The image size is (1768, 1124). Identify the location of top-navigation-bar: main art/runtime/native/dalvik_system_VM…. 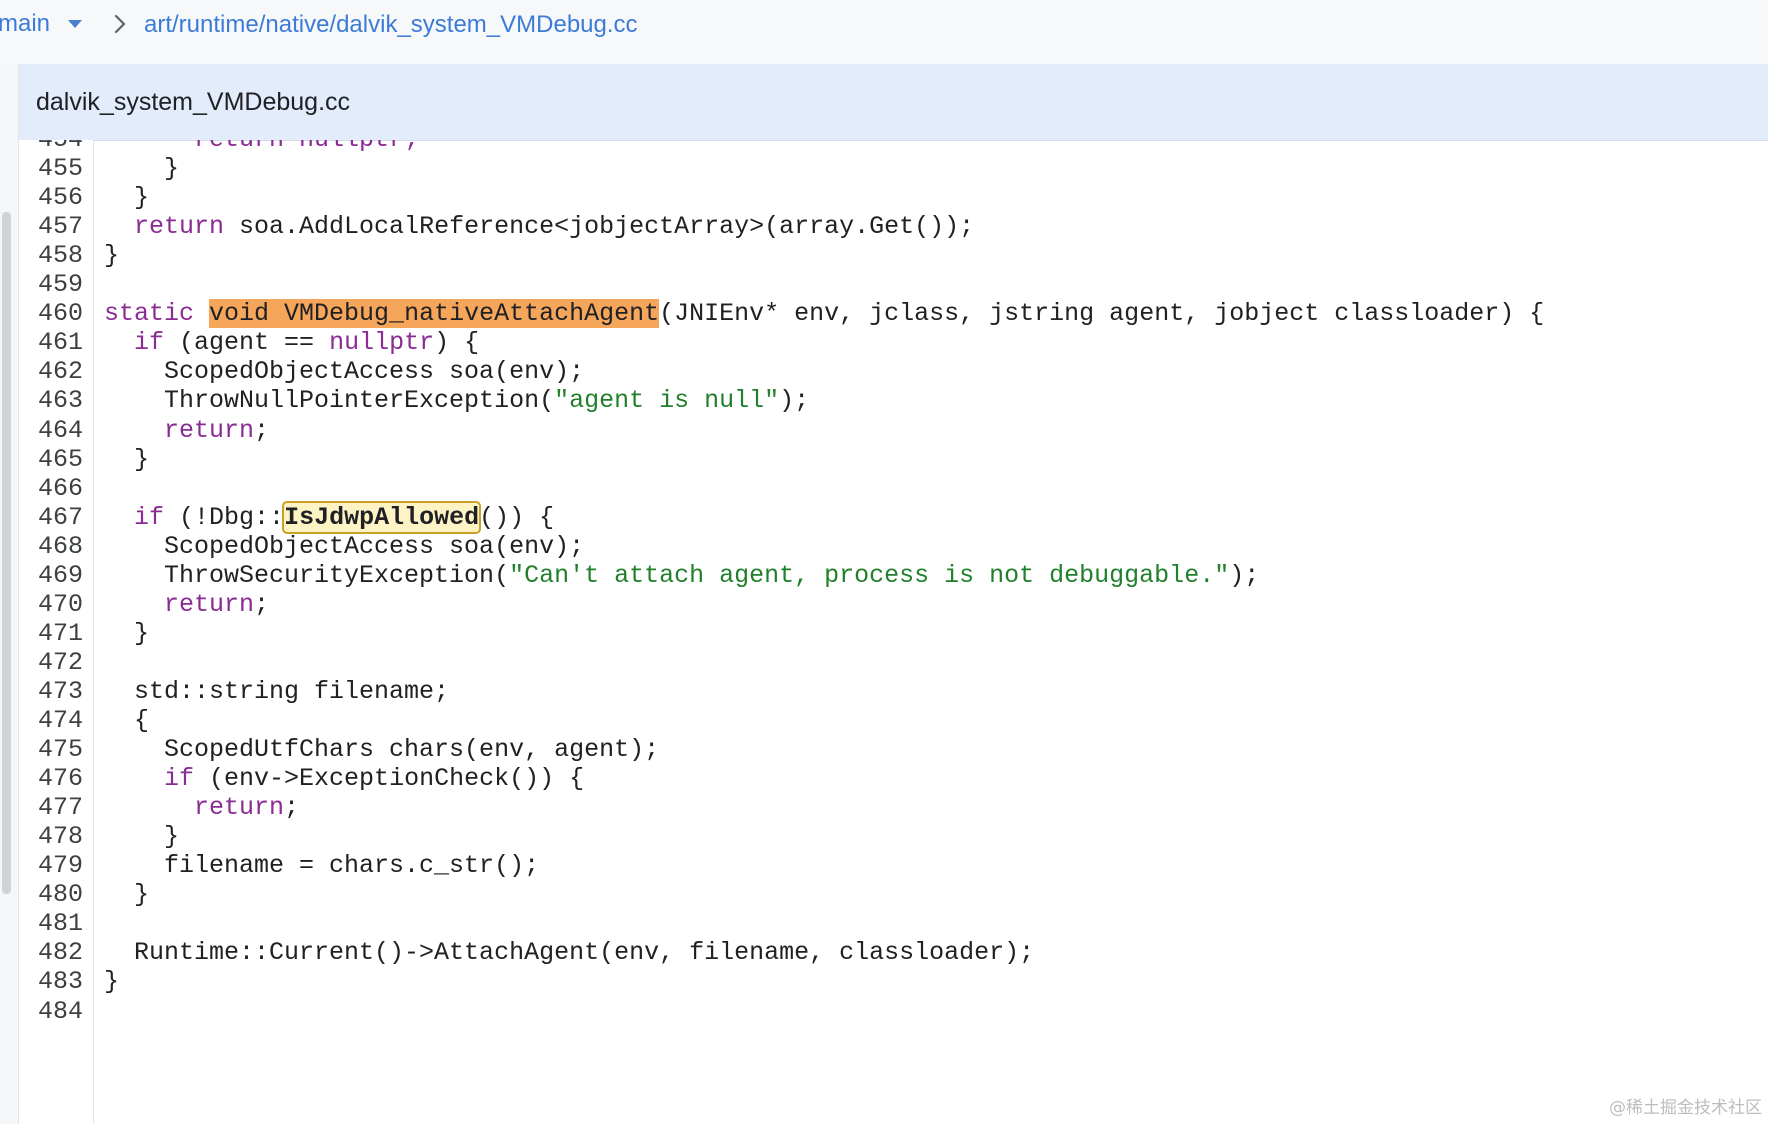
(884, 32).